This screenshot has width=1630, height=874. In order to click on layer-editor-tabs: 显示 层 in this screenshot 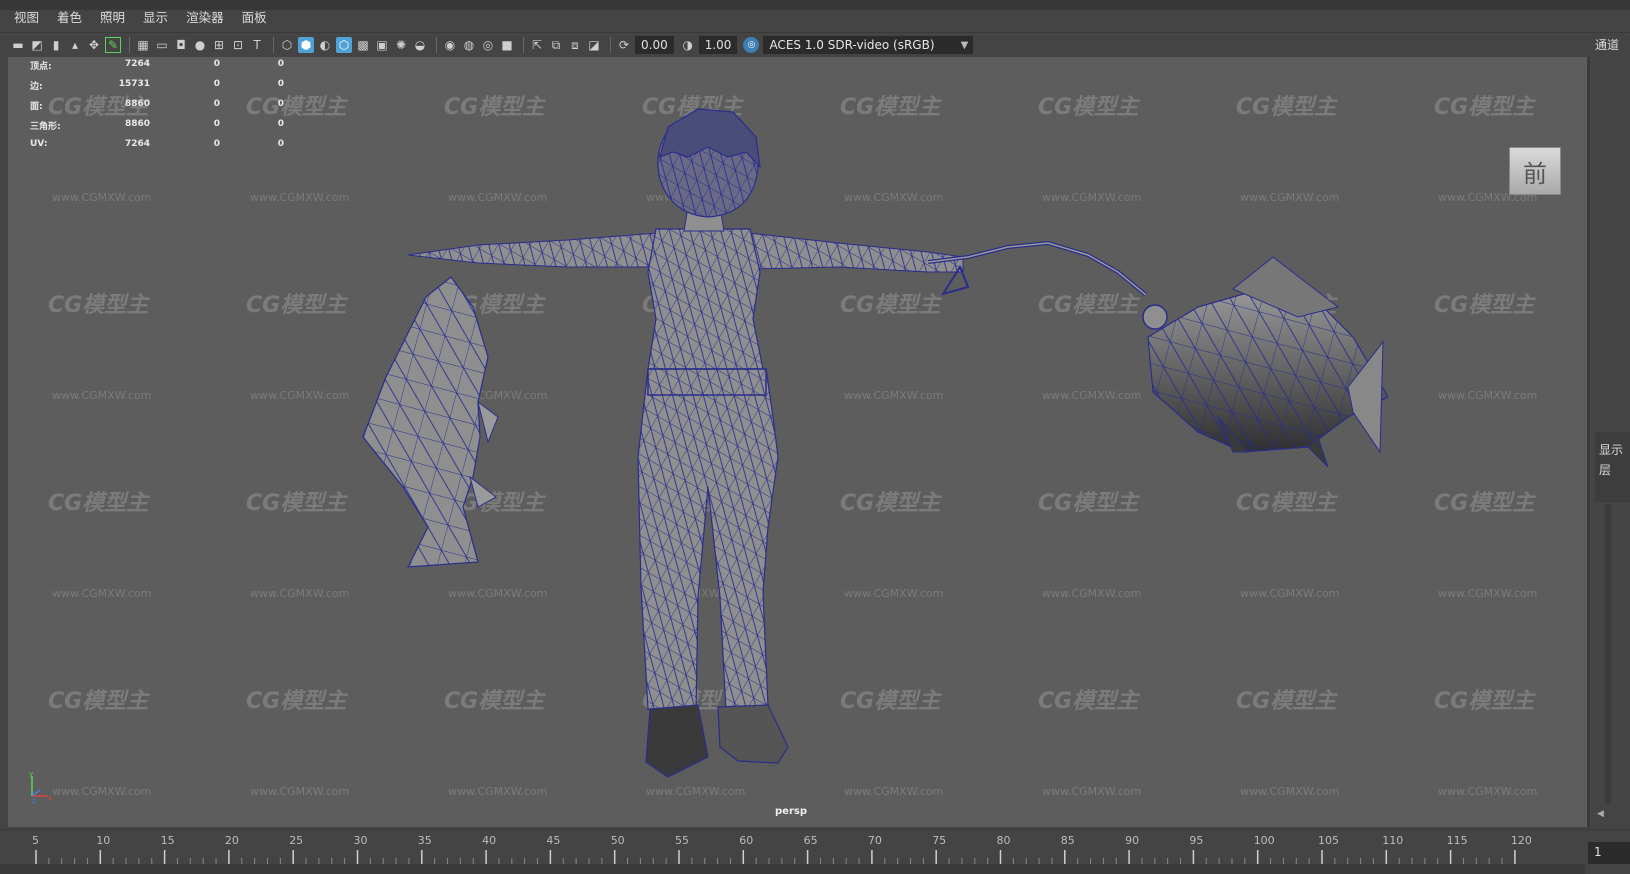, I will do `click(1612, 467)`.